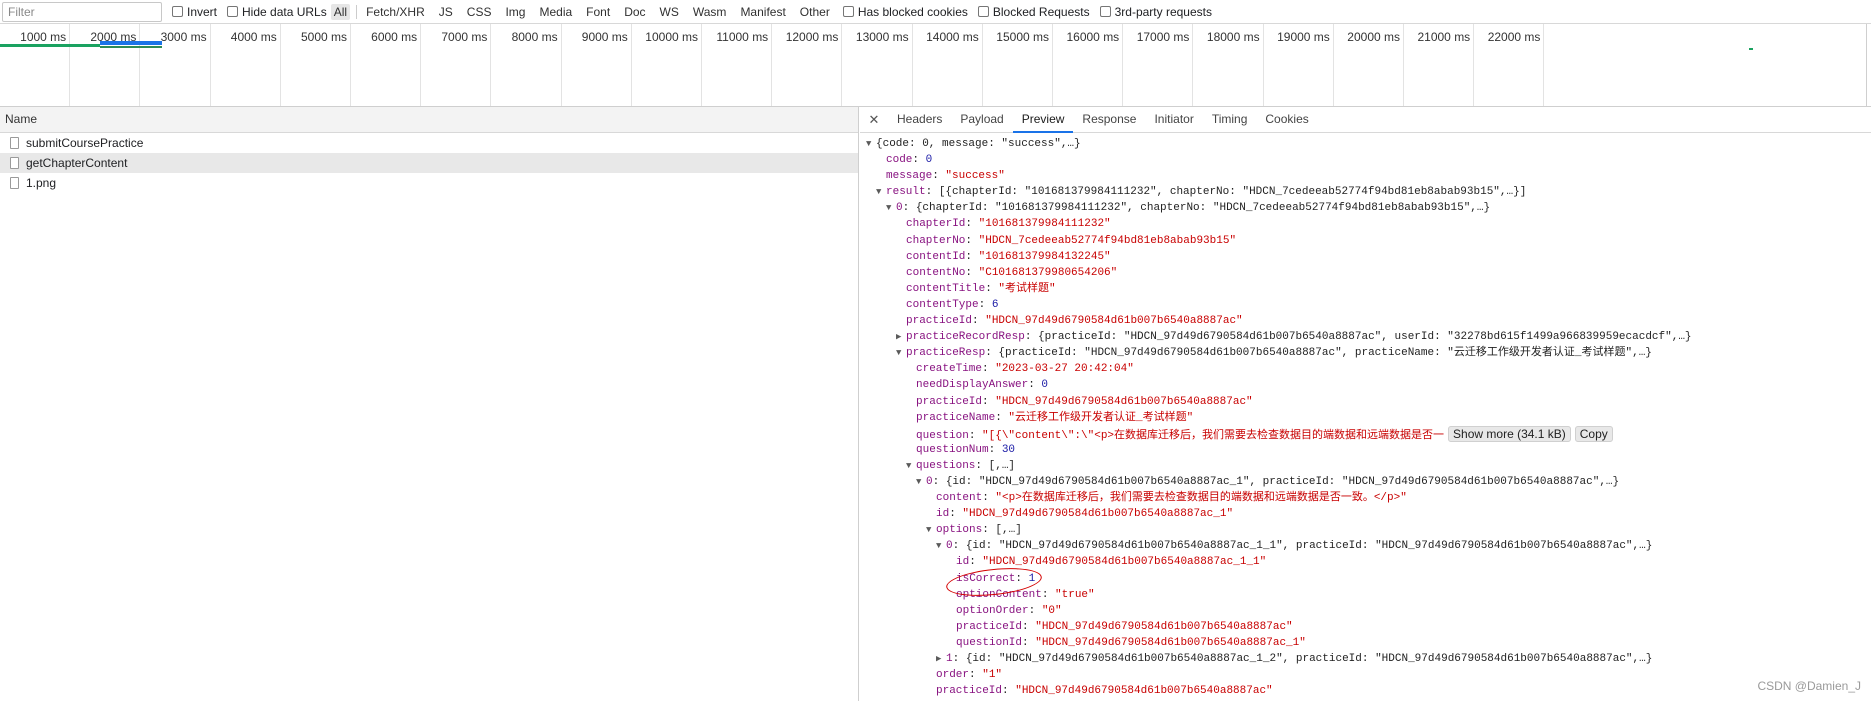 The image size is (1871, 701). What do you see at coordinates (464, 37) in the screenshot?
I see `timeline-tick-label: 7000 ms` at bounding box center [464, 37].